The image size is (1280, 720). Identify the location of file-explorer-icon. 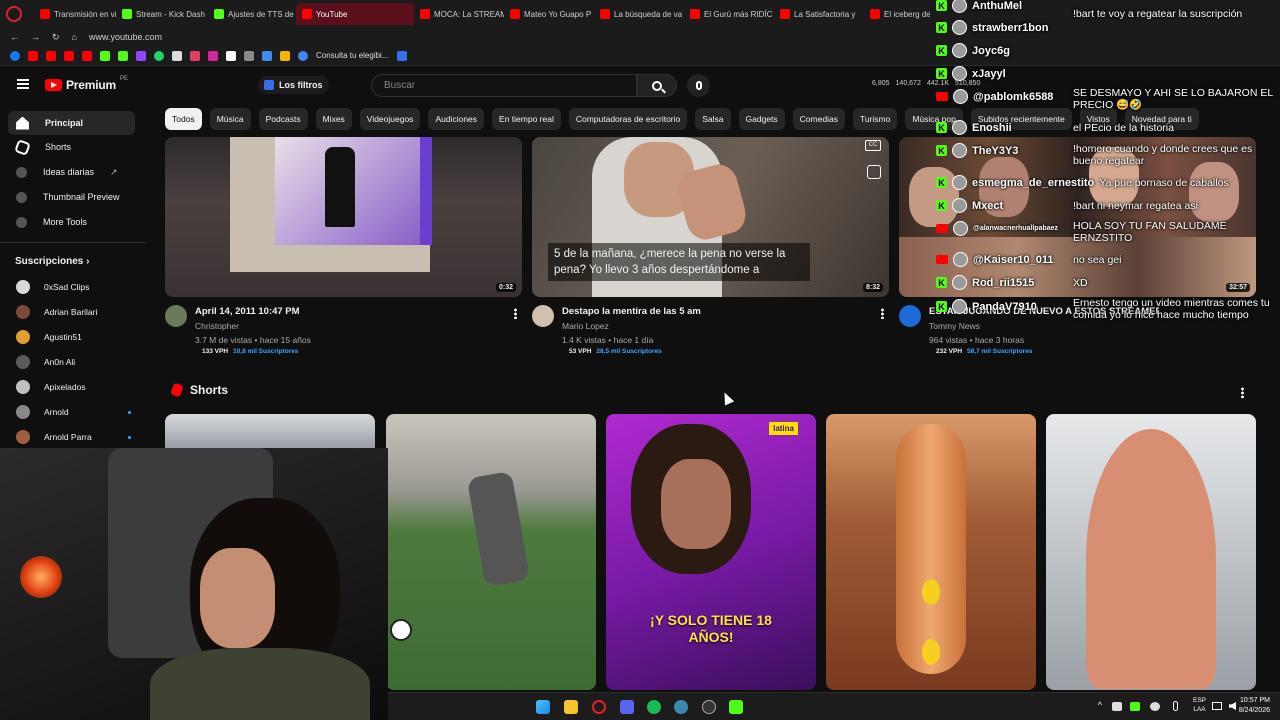
(571, 707).